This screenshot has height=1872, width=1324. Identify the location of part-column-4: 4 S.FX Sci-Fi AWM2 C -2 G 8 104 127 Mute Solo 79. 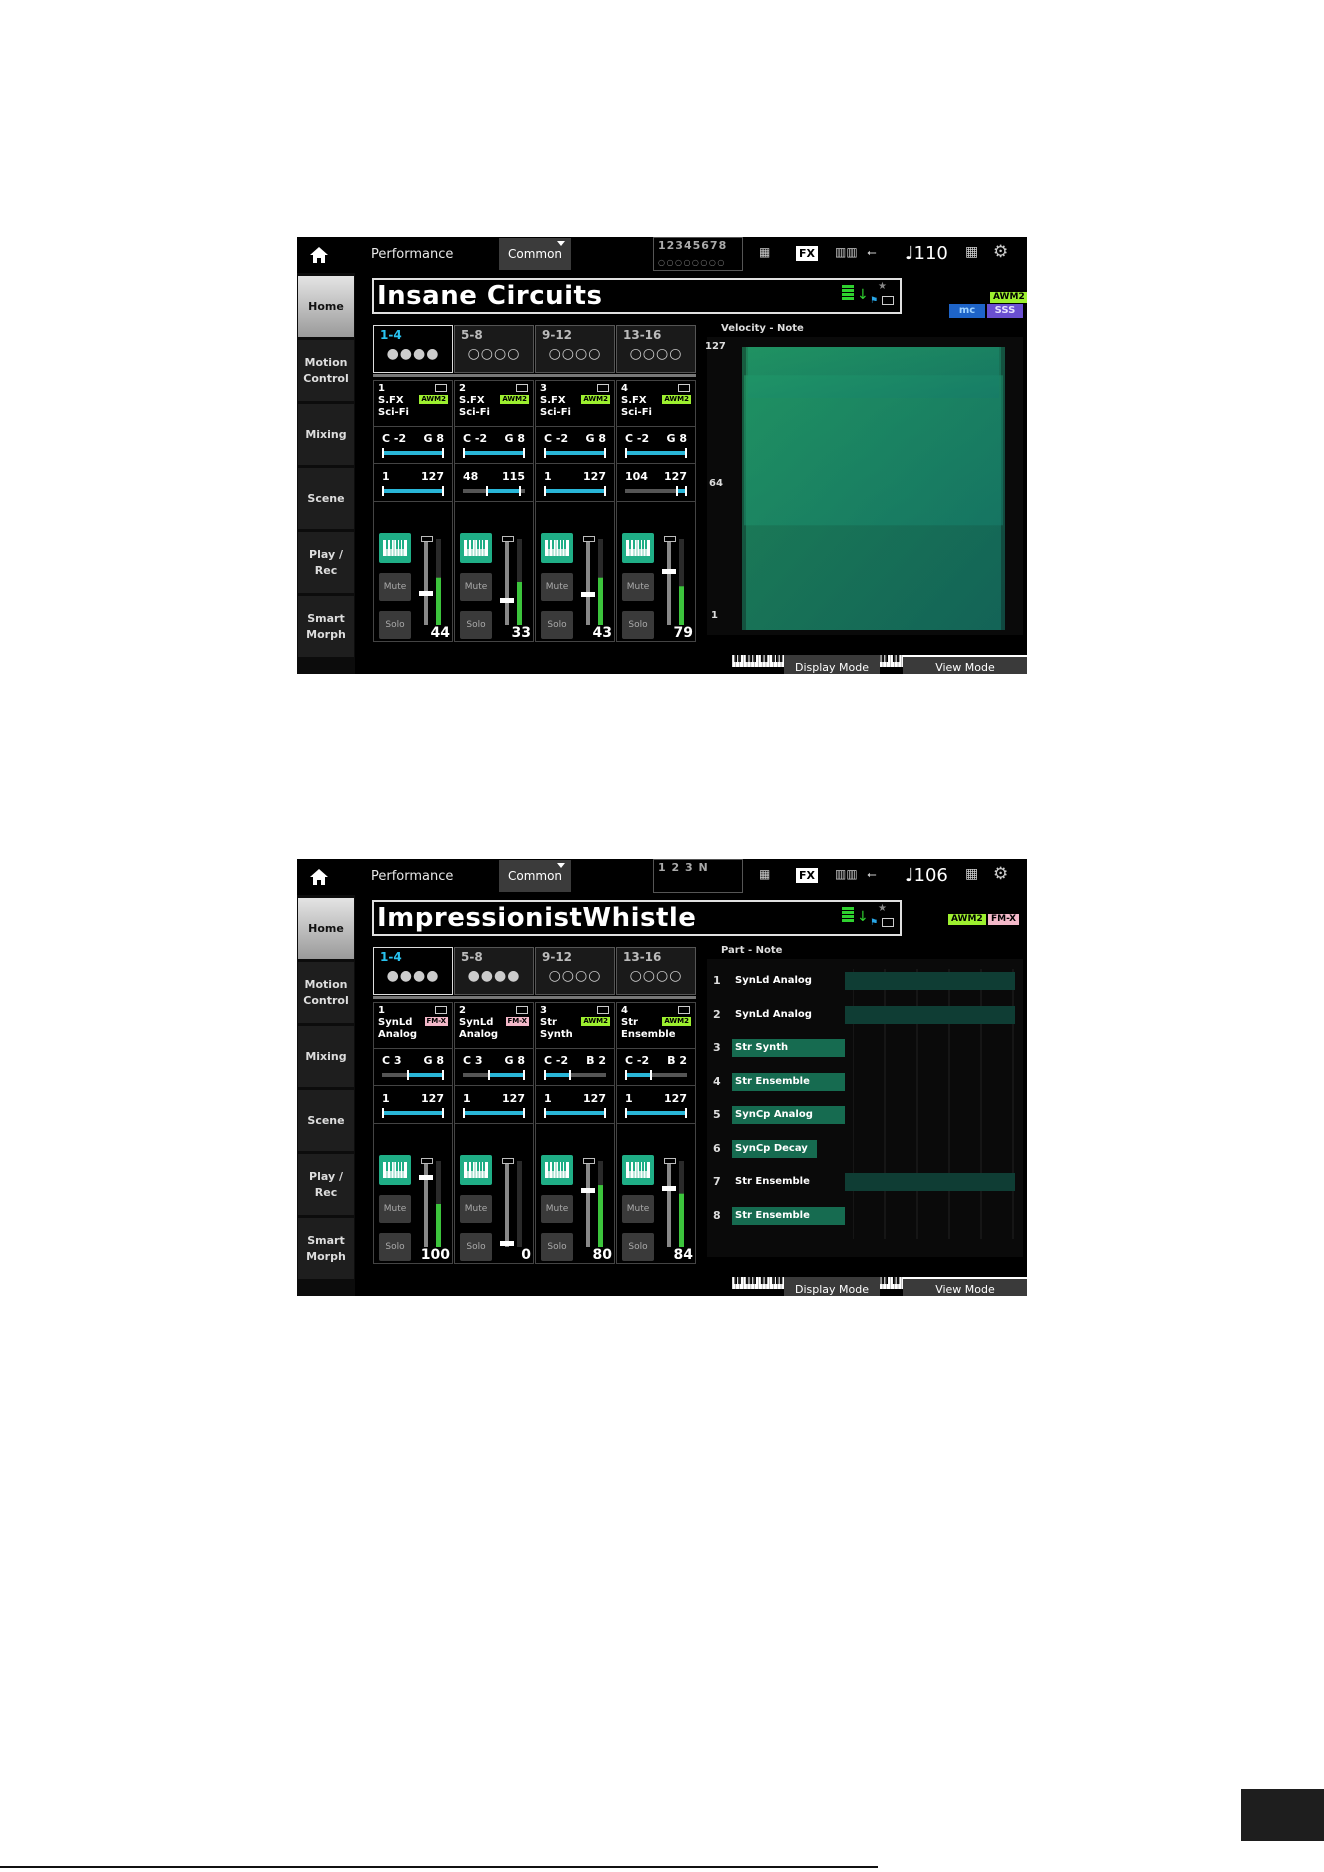
(656, 511).